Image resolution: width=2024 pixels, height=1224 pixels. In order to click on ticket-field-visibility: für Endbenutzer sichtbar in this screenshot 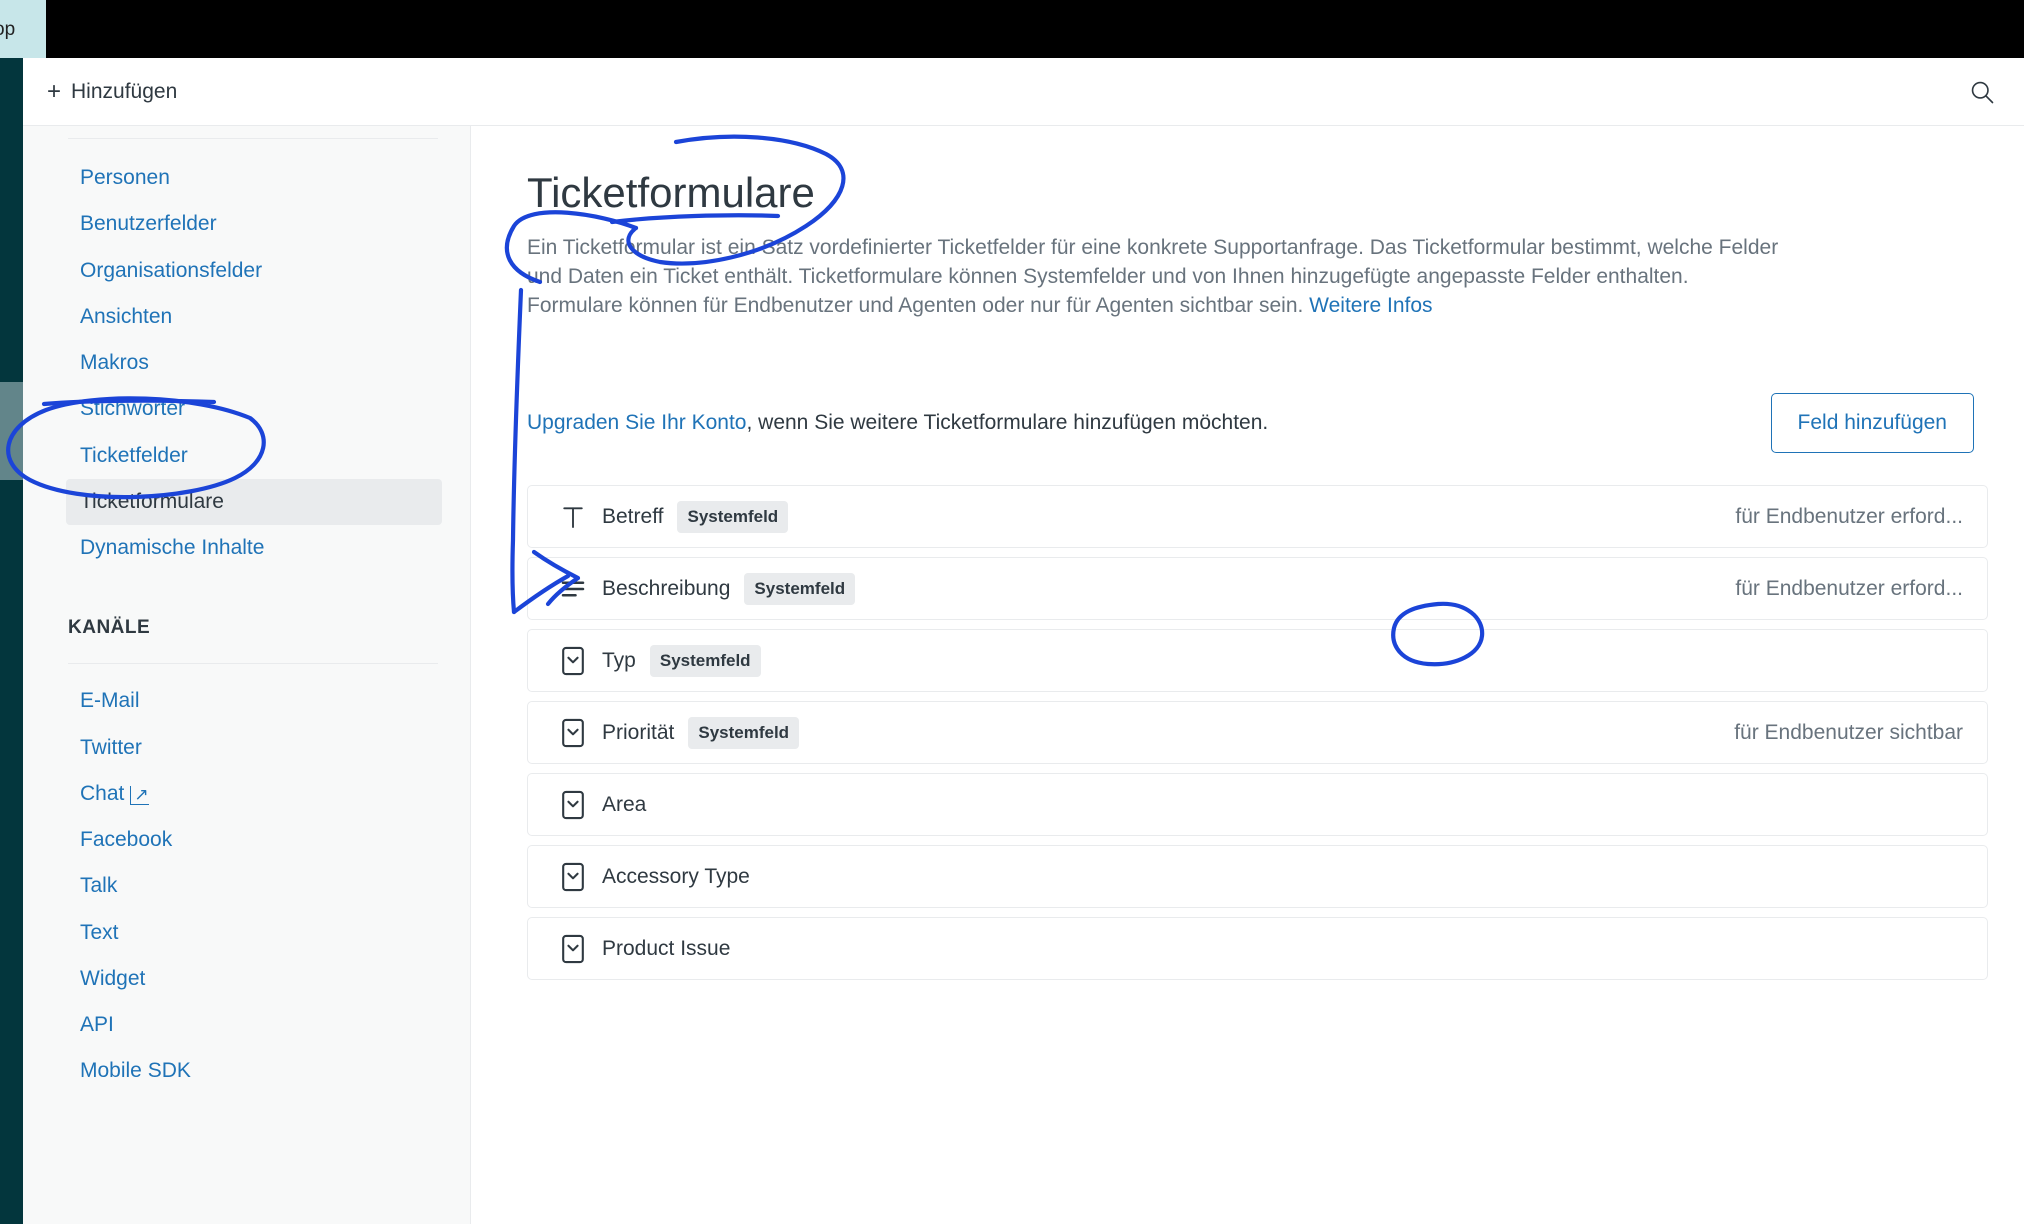, I will do `click(1848, 732)`.